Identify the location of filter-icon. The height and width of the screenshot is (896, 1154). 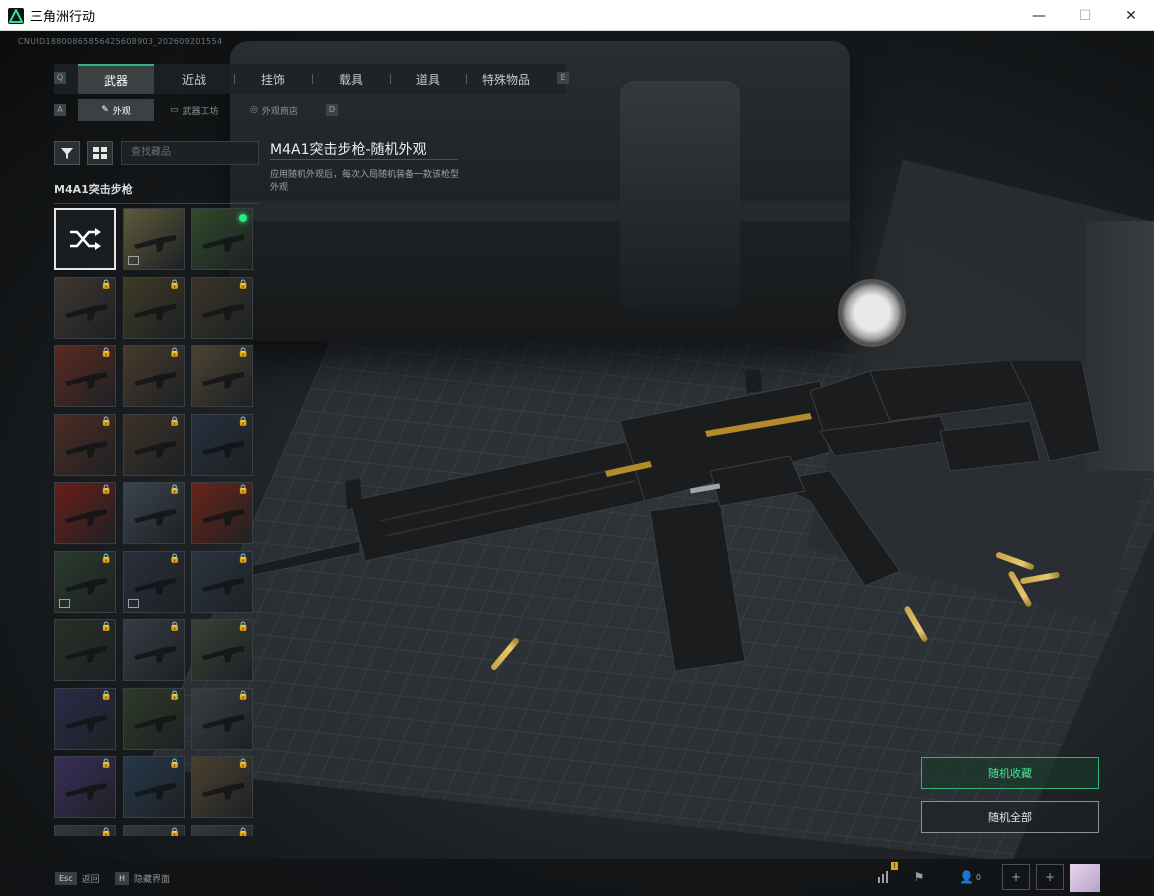
(67, 153).